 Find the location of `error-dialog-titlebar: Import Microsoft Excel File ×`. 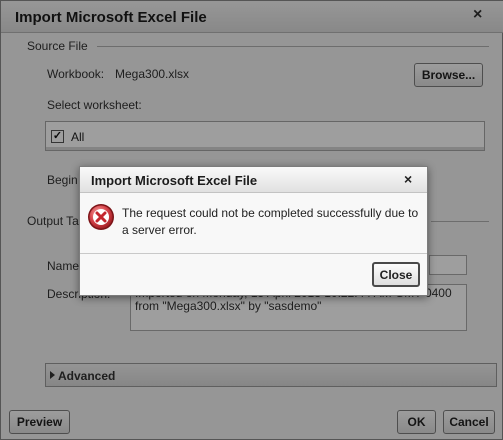

error-dialog-titlebar: Import Microsoft Excel File × is located at coordinates (253, 180).